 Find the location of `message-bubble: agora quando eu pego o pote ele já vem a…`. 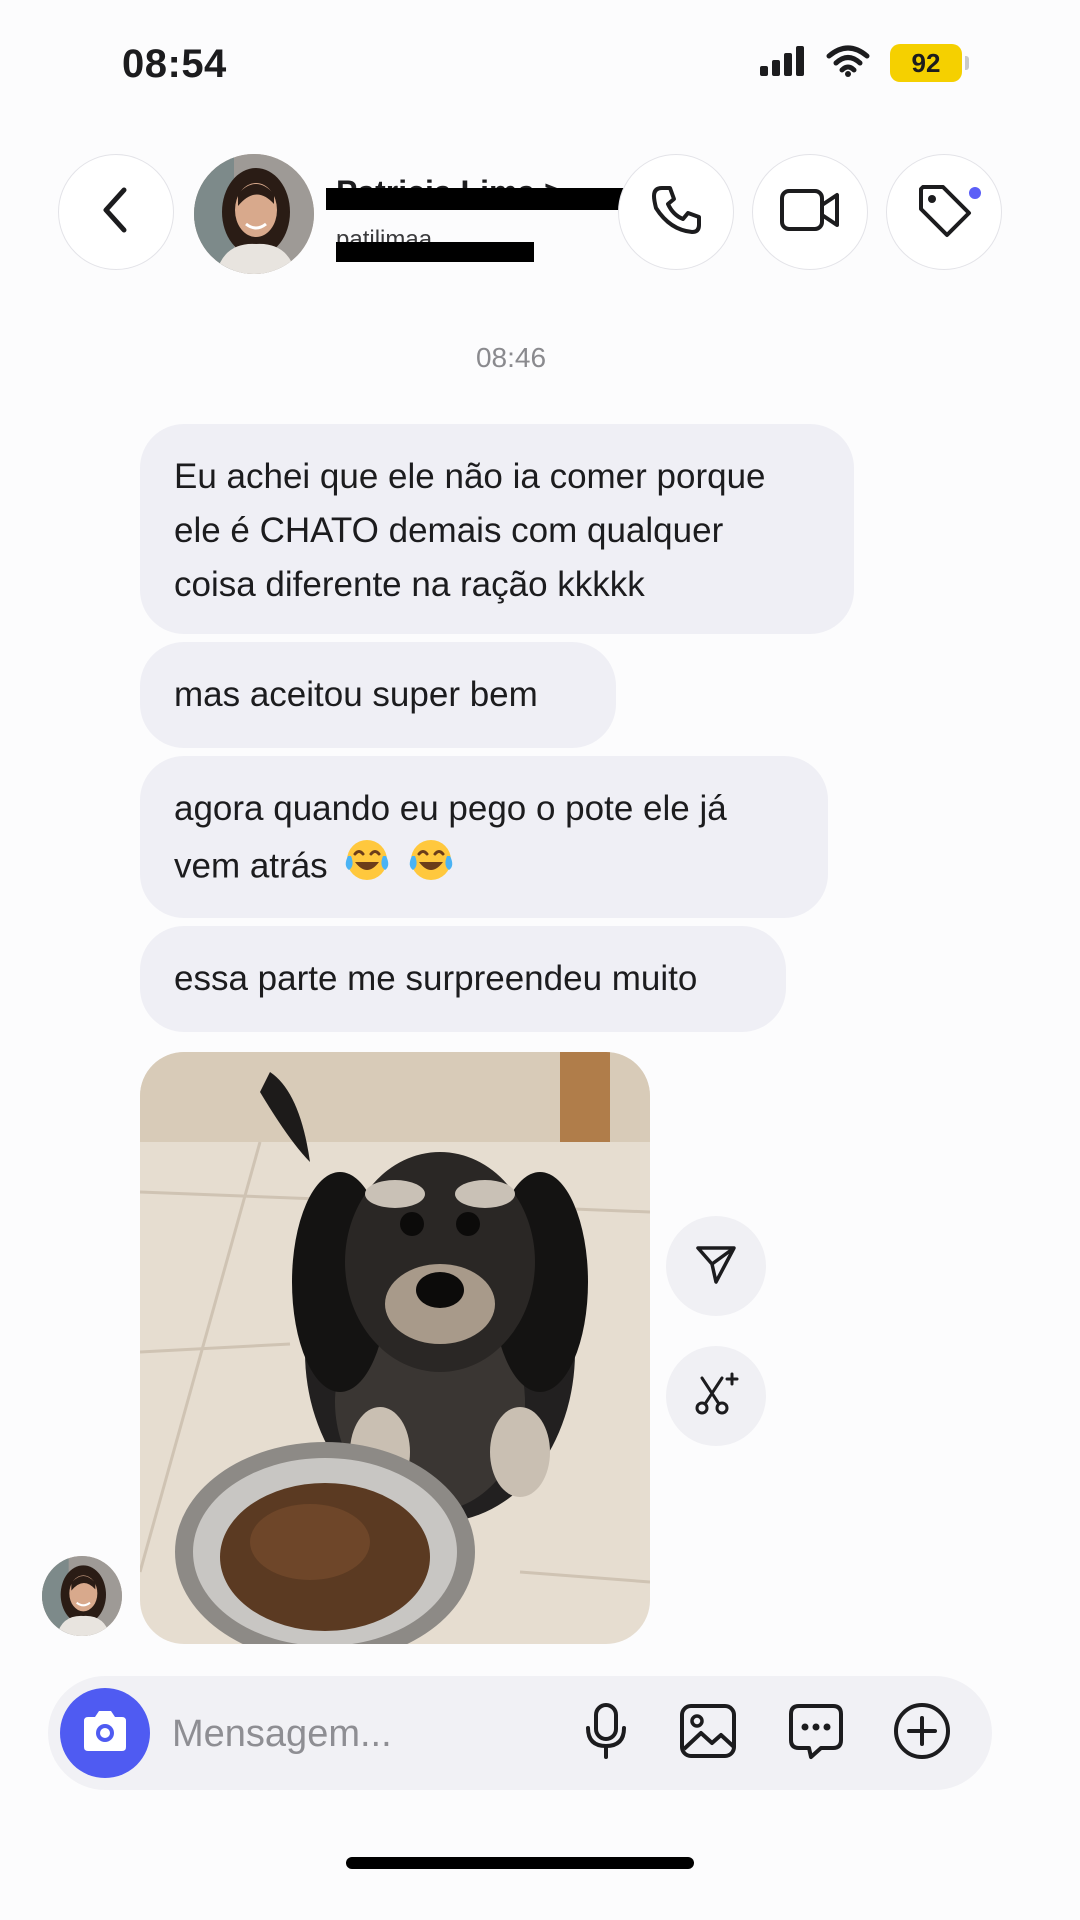

message-bubble: agora quando eu pego o pote ele já vem a… is located at coordinates (484, 837).